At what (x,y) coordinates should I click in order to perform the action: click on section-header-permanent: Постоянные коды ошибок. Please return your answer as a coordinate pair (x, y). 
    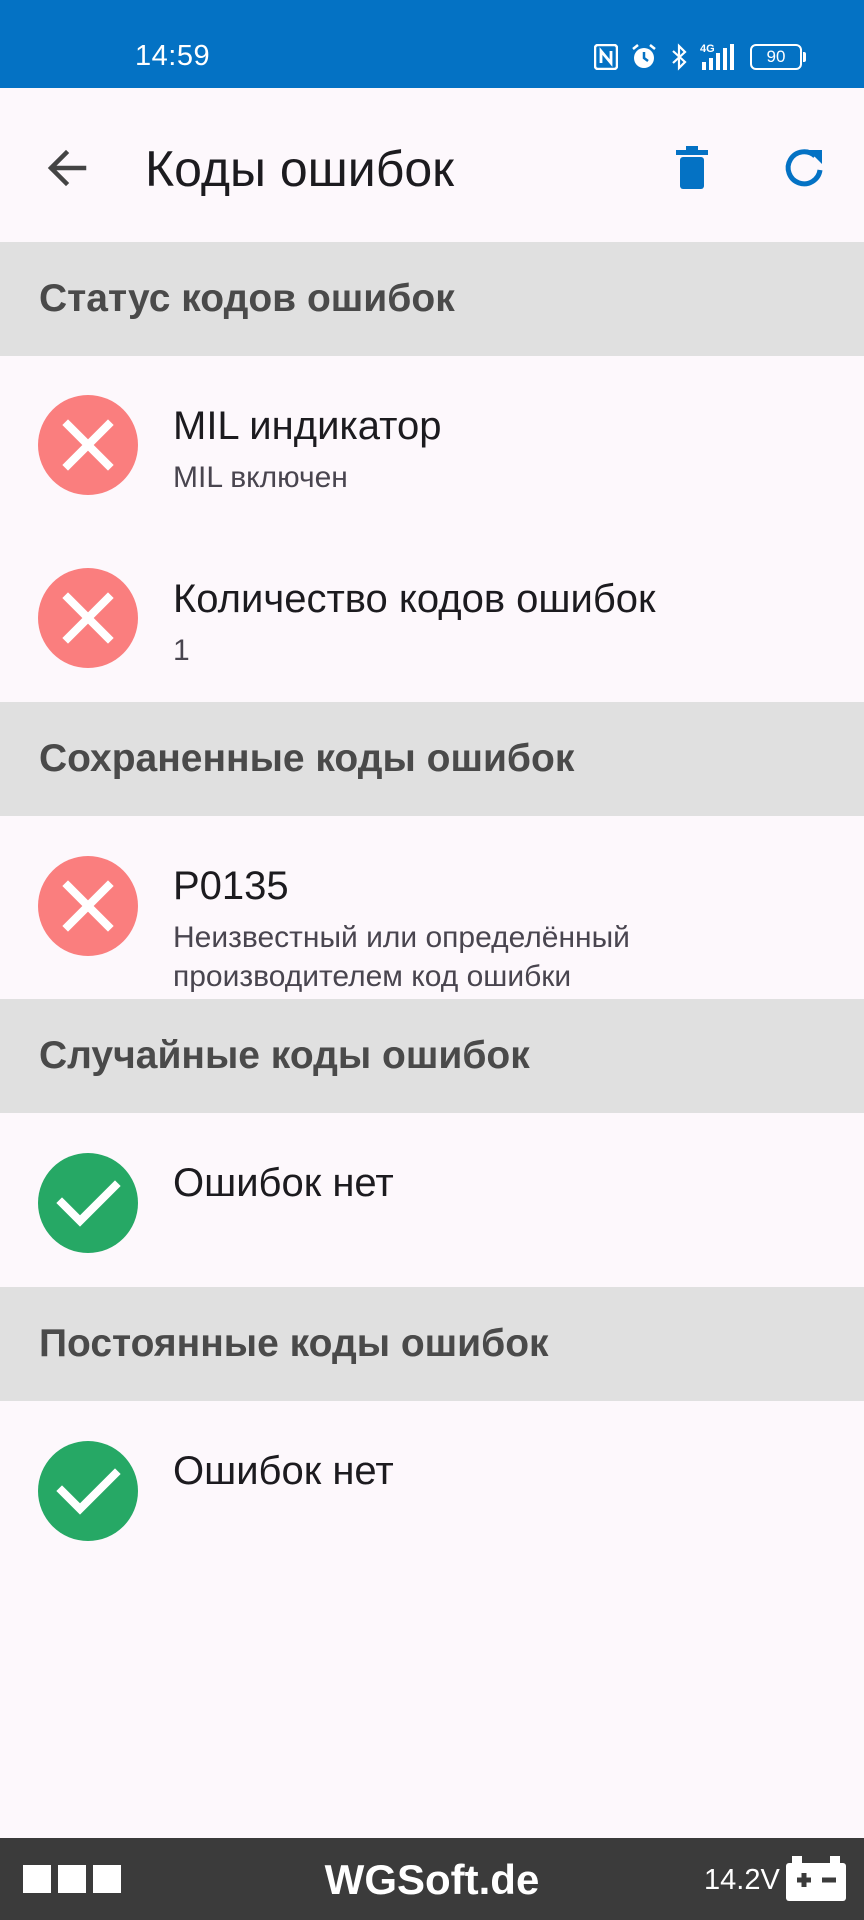
    Looking at the image, I should click on (432, 1344).